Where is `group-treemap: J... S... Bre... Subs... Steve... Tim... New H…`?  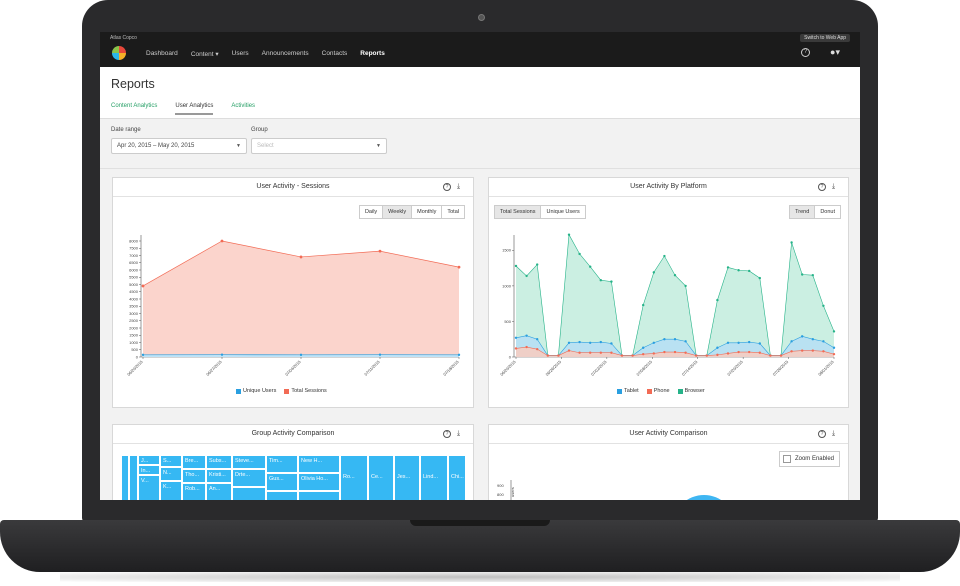
group-treemap: J... S... Bre... Subs... Steve... Tim... New H… is located at coordinates (293, 477).